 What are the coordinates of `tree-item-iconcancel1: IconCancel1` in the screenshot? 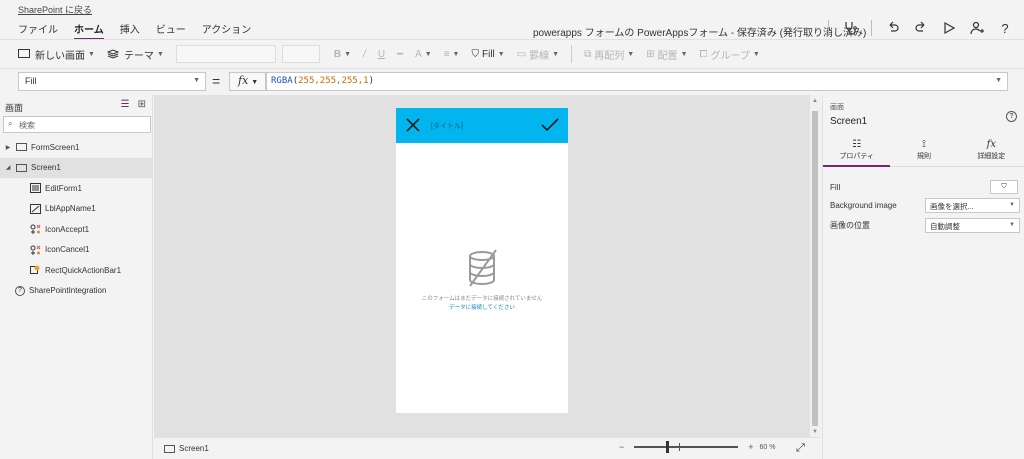 It's located at (76, 250).